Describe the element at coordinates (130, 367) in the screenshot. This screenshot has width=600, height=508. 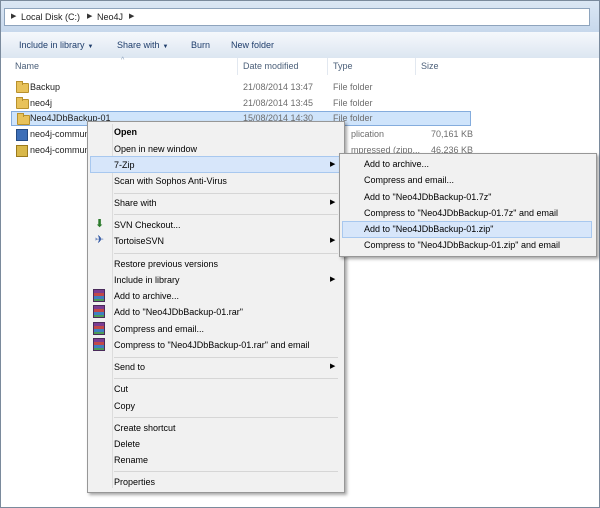
I see `menu-label: Send to` at that location.